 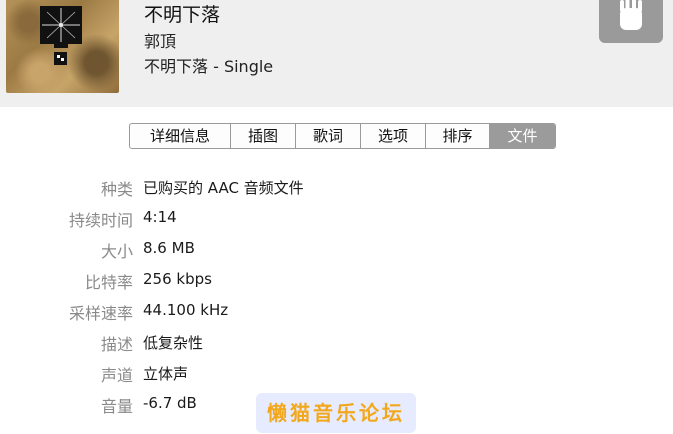 What do you see at coordinates (108, 282) in the screenshot?
I see `property-label: 比特率` at bounding box center [108, 282].